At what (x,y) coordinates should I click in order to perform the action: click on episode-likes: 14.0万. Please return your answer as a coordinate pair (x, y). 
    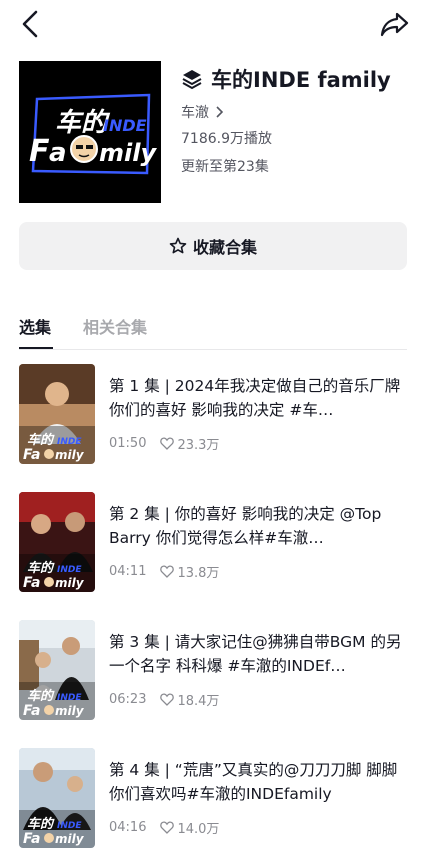
    Looking at the image, I should click on (198, 829).